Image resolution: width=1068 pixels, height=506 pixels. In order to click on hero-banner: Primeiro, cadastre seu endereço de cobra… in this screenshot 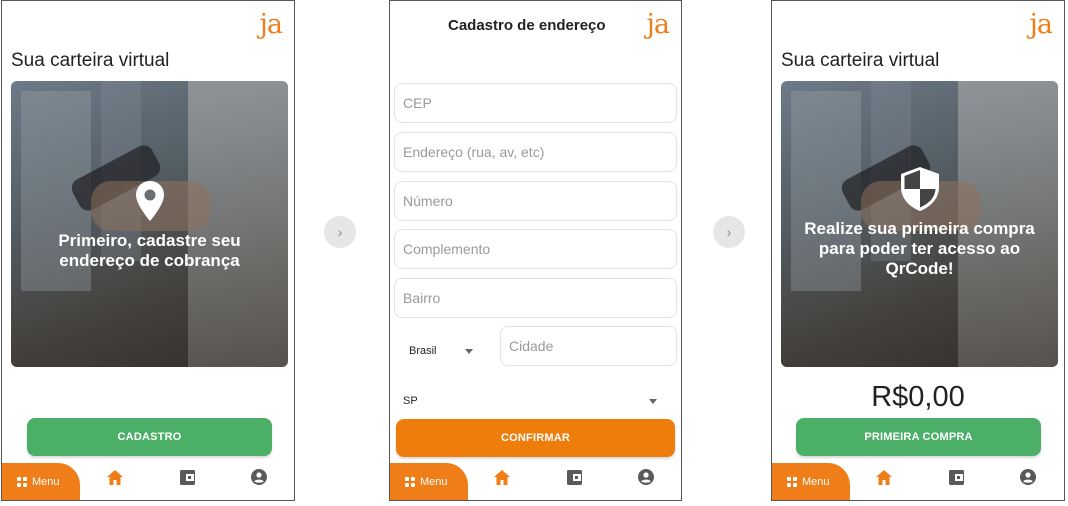, I will do `click(149, 224)`.